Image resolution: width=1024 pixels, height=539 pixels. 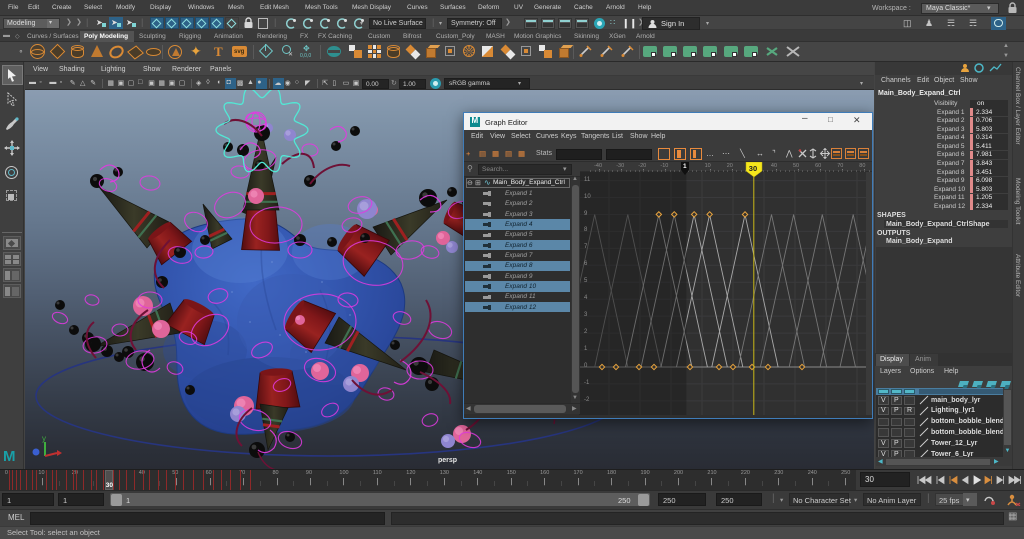 I want to click on svg-text: y, so click(x=44, y=438).